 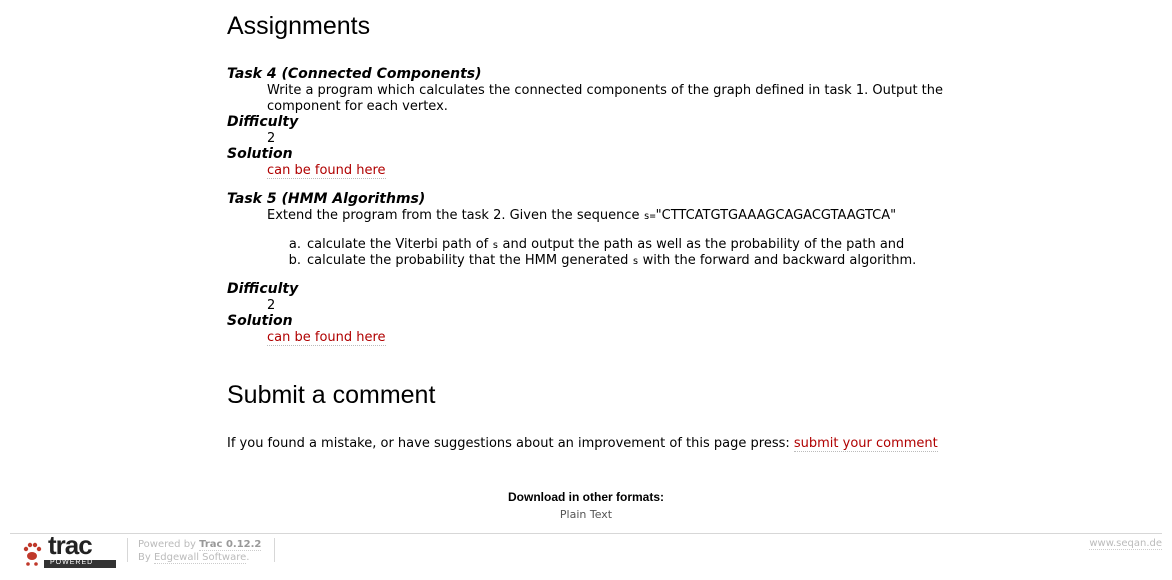 What do you see at coordinates (271, 138) in the screenshot?
I see `task4-difficulty-value: 2` at bounding box center [271, 138].